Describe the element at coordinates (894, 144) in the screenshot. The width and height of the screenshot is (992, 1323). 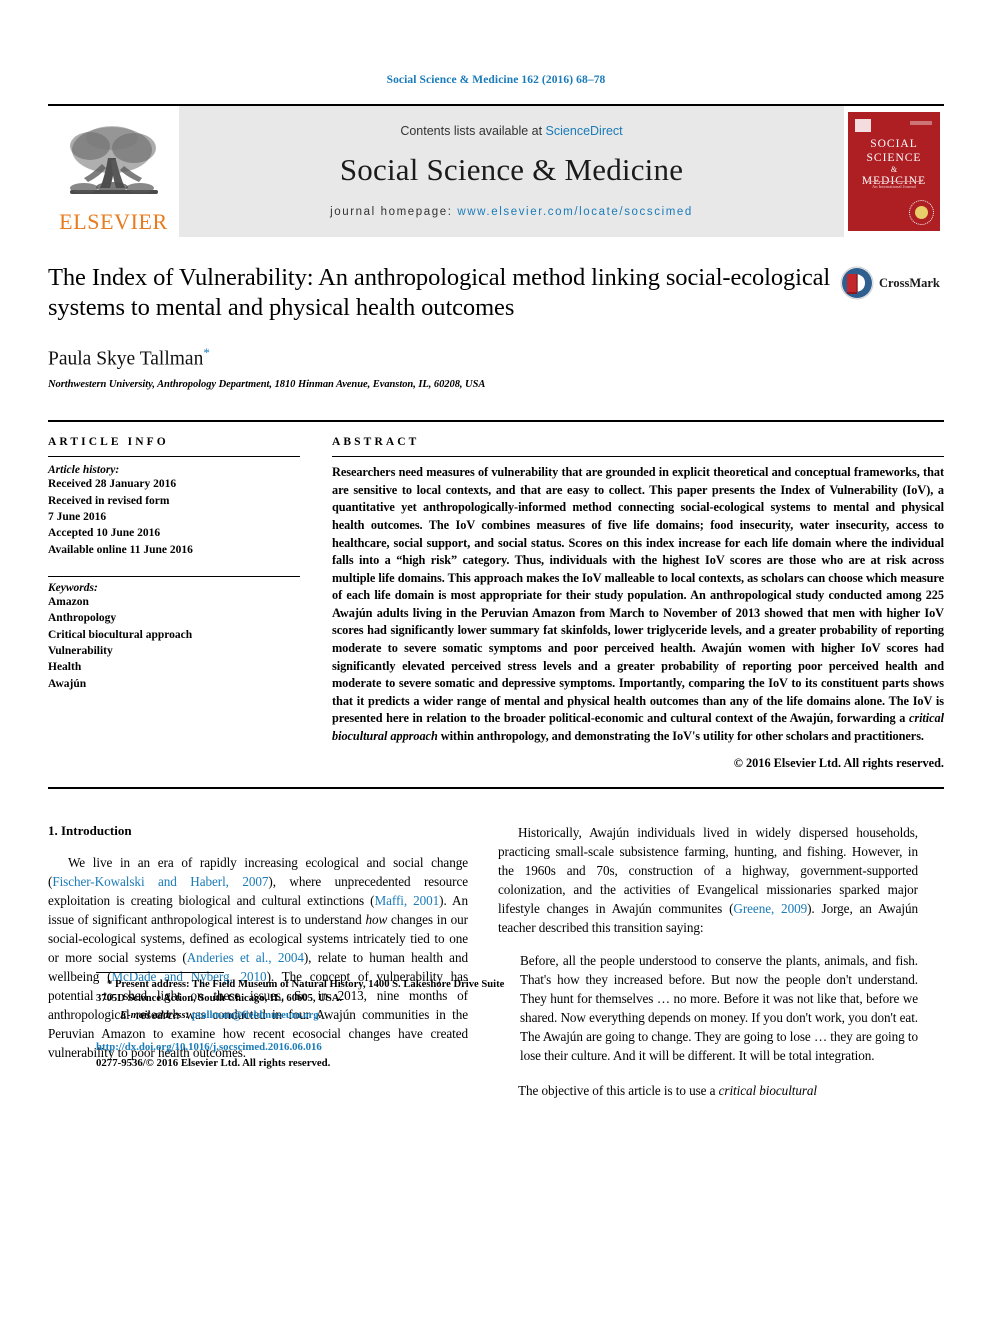
I see `cover-title-line1: SOCIAL` at that location.